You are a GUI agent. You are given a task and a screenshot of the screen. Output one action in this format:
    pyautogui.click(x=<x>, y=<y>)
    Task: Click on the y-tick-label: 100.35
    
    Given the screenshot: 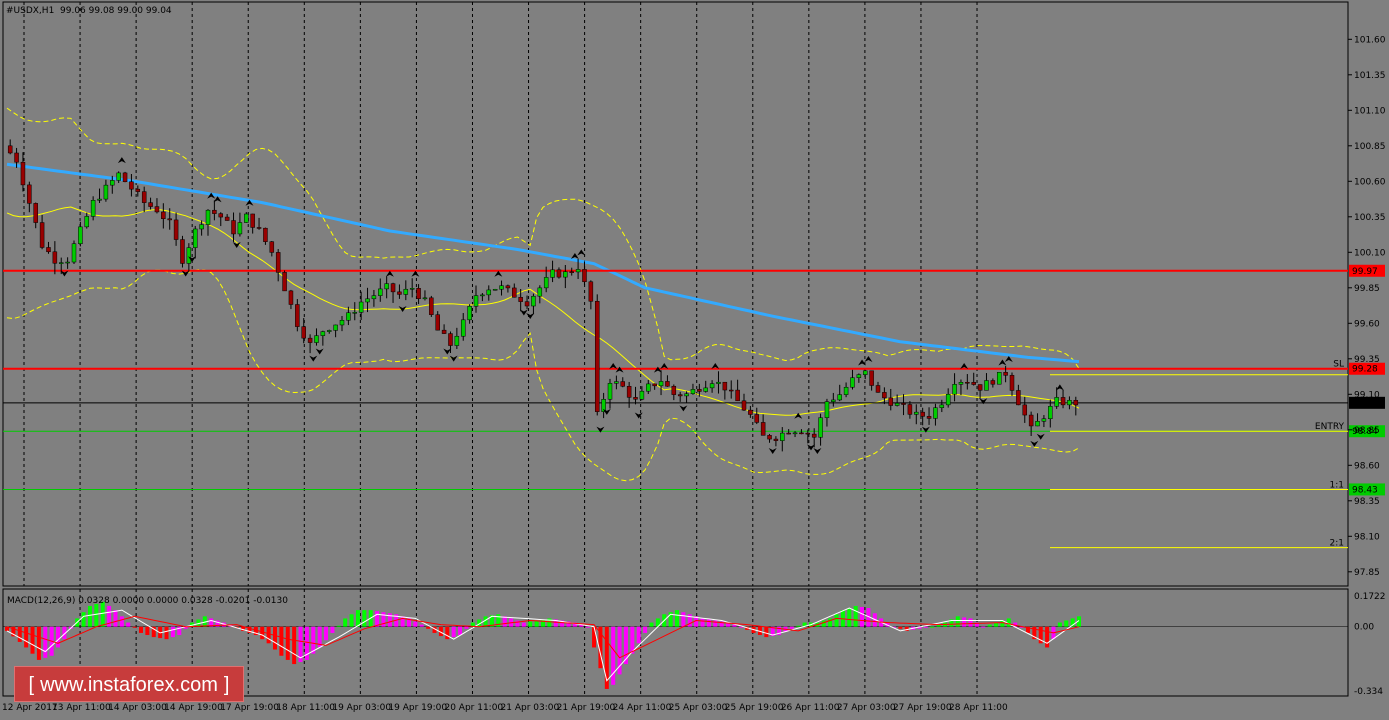 What is the action you would take?
    pyautogui.click(x=1370, y=218)
    